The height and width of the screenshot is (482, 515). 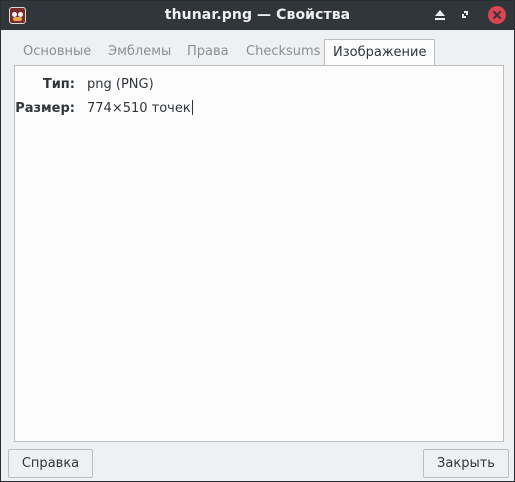 I want to click on tab-emblems: Эмблемы, so click(x=139, y=52).